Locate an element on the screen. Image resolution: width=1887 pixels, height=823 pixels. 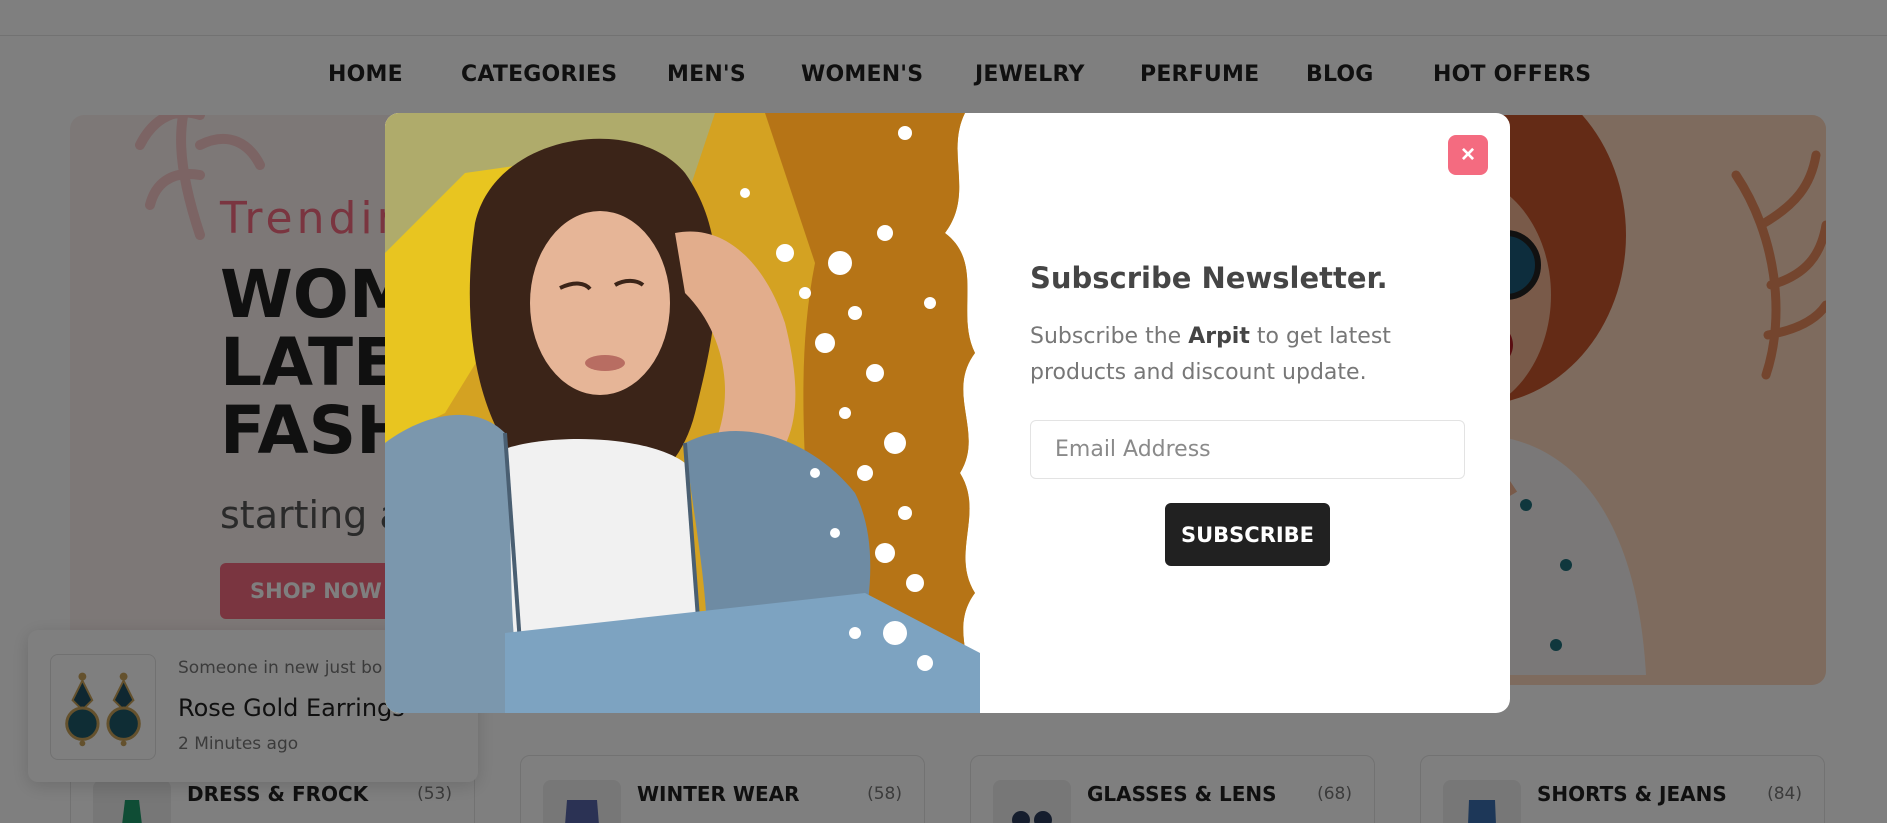
newsletter-title: Subscribe Newsletter. is located at coordinates (1209, 278).